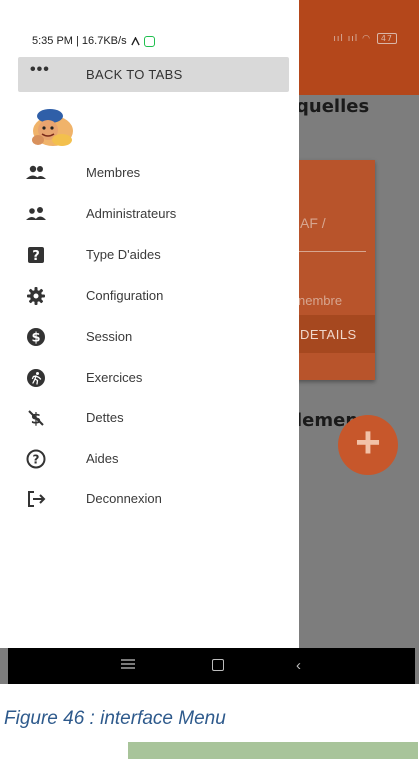 The image size is (419, 759). What do you see at coordinates (149, 337) in the screenshot?
I see `menu-item-session: $ Session` at bounding box center [149, 337].